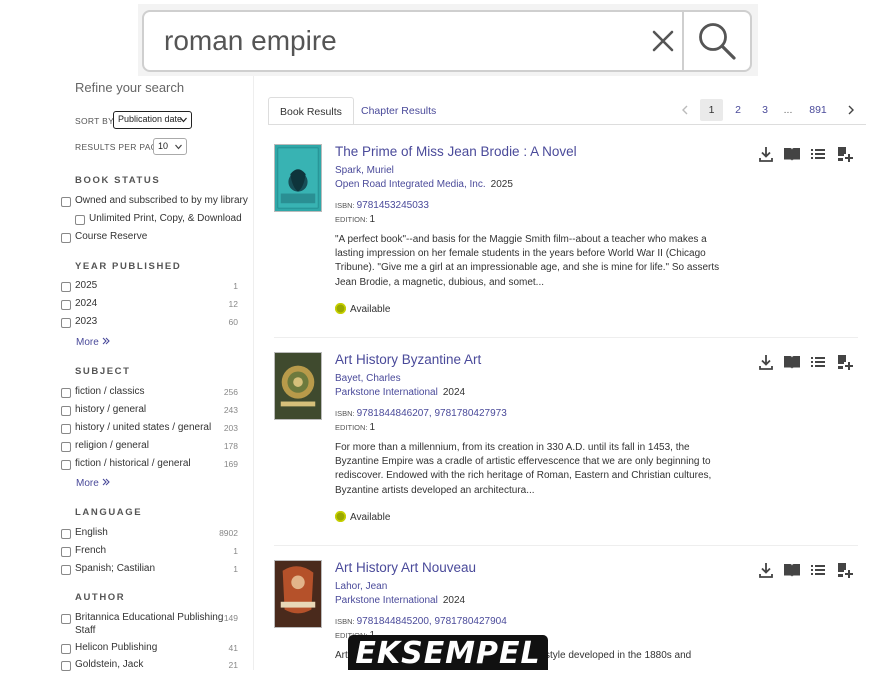  What do you see at coordinates (340, 516) in the screenshot?
I see `available-status-icon` at bounding box center [340, 516].